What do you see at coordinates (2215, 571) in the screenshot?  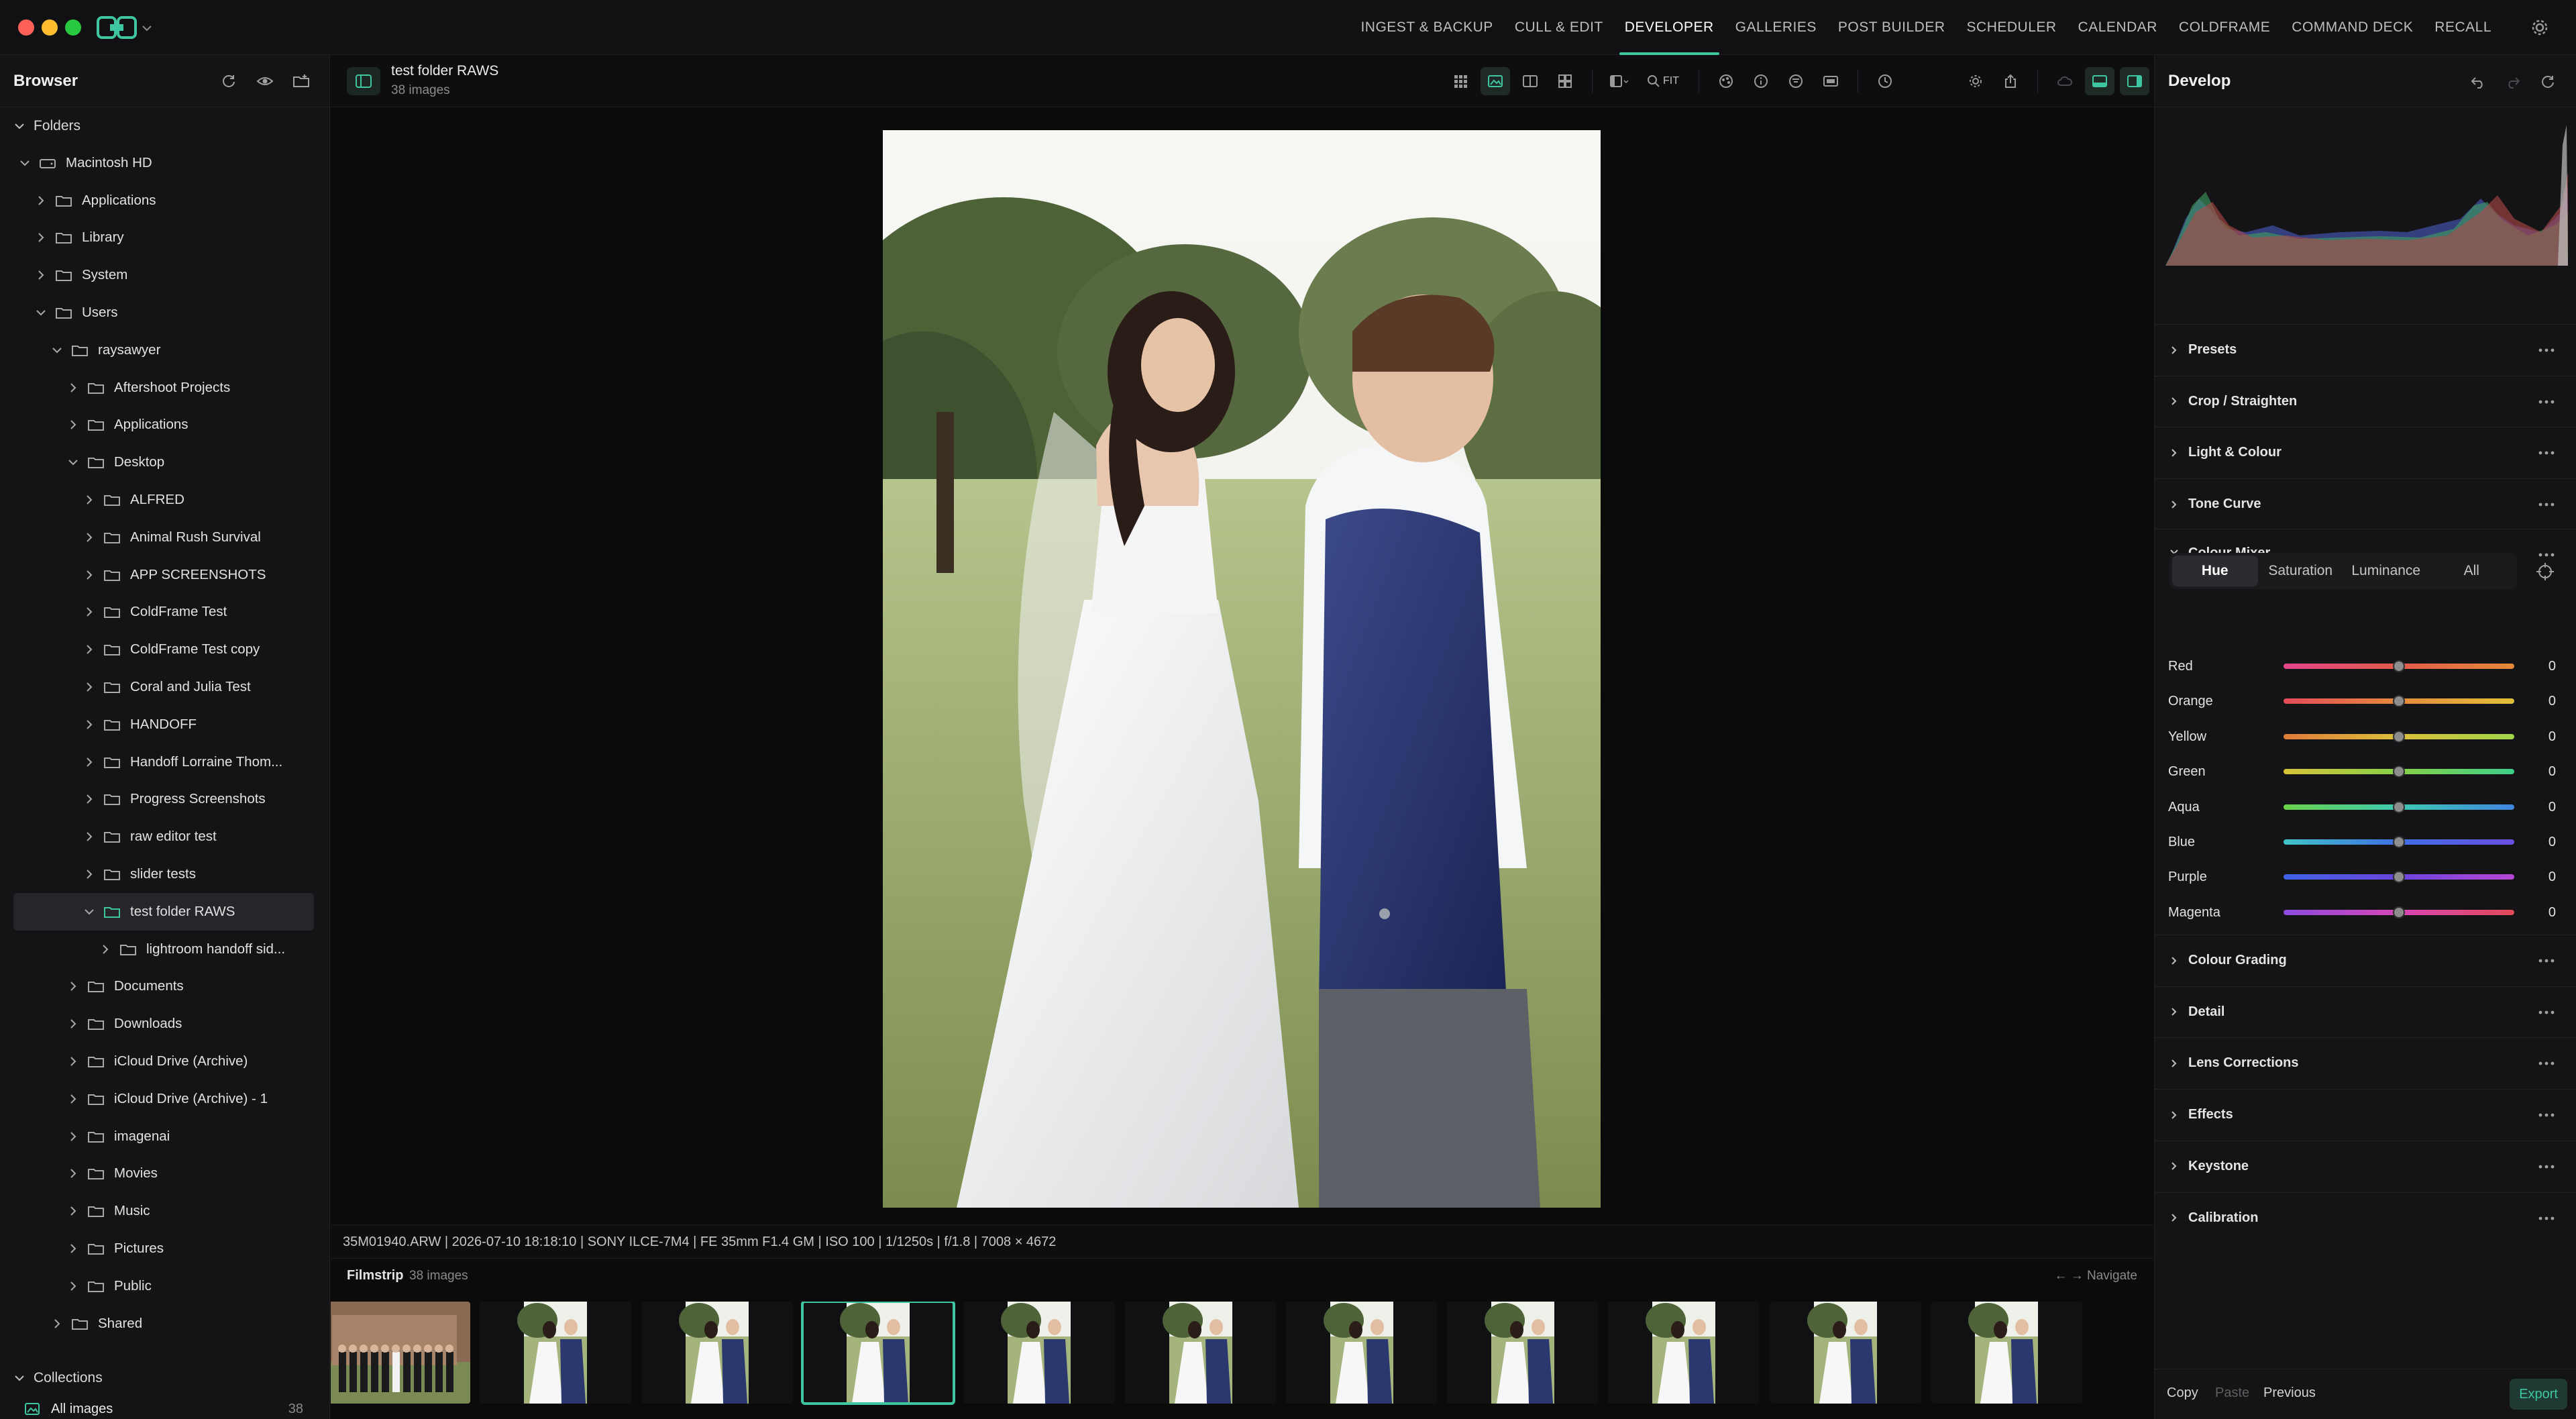 I see `tab-hue: Hue` at bounding box center [2215, 571].